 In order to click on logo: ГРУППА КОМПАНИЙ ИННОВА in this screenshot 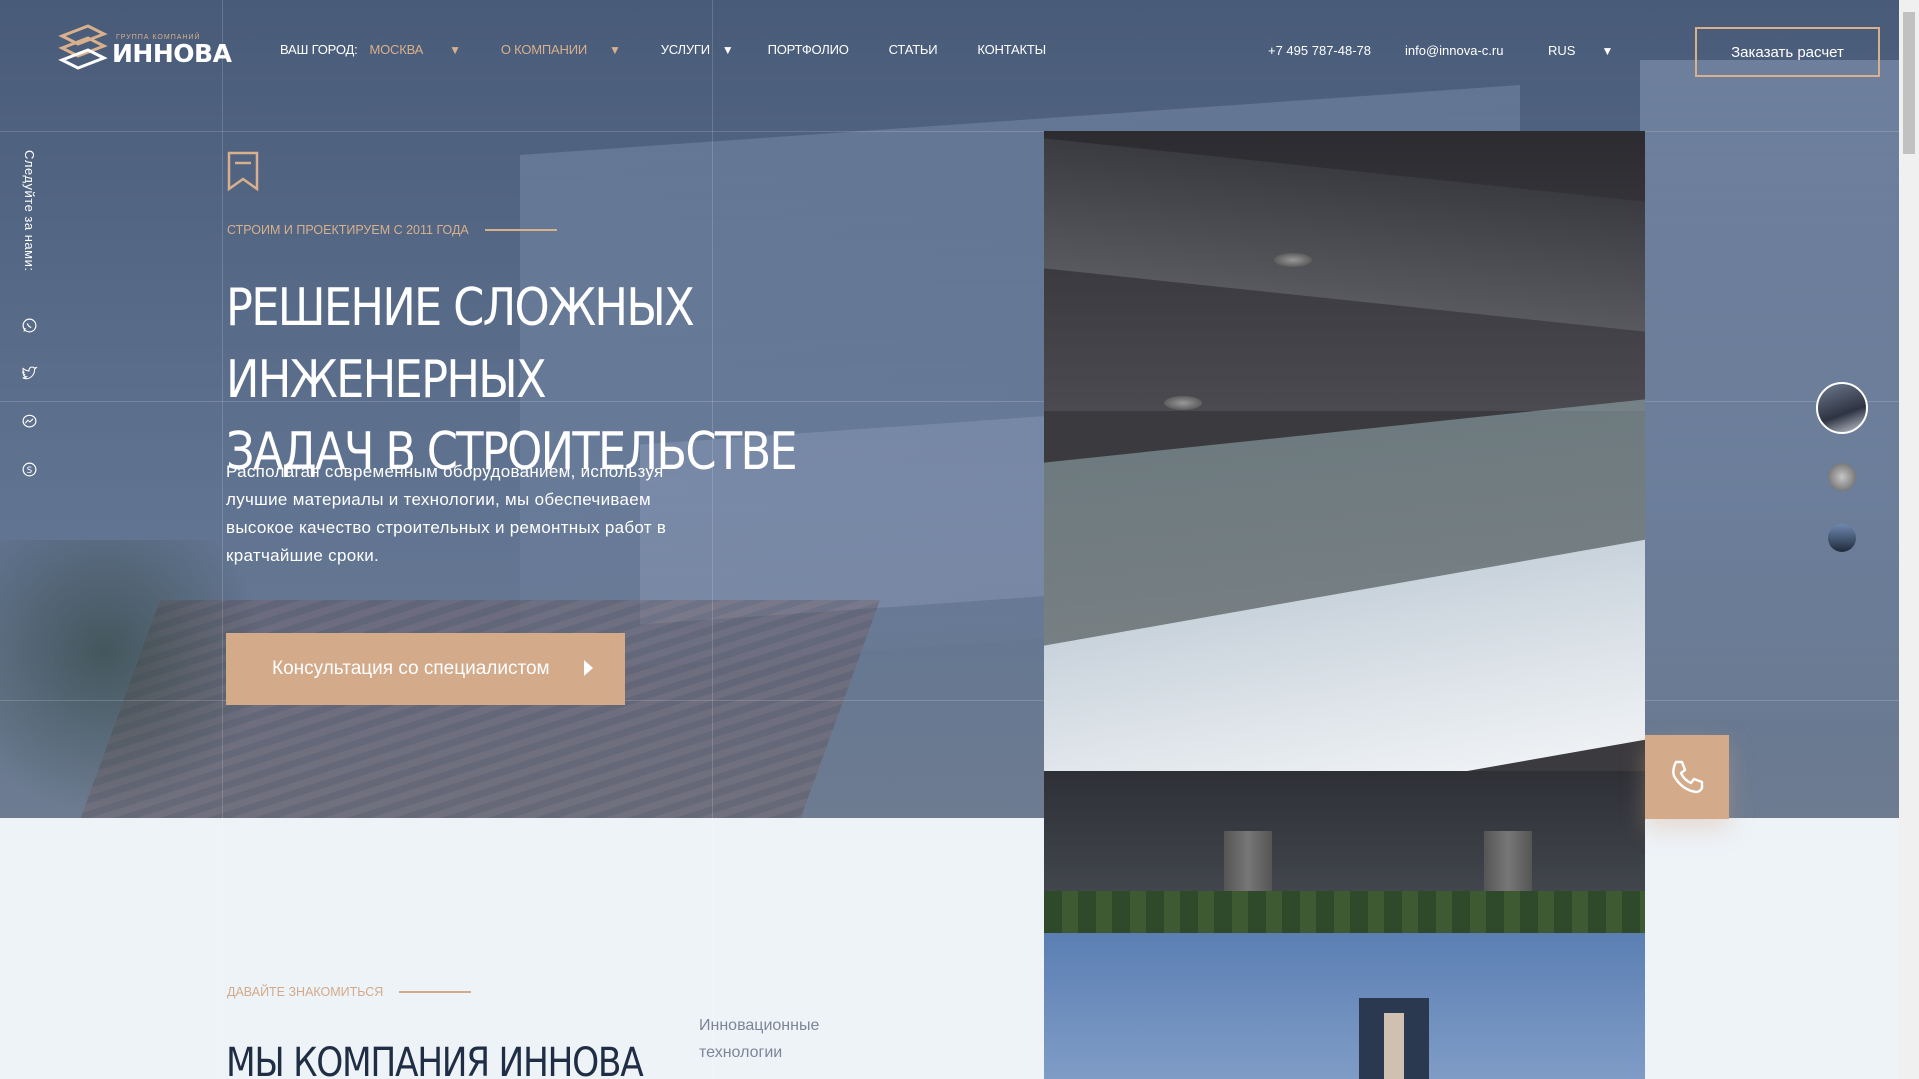, I will do `click(145, 50)`.